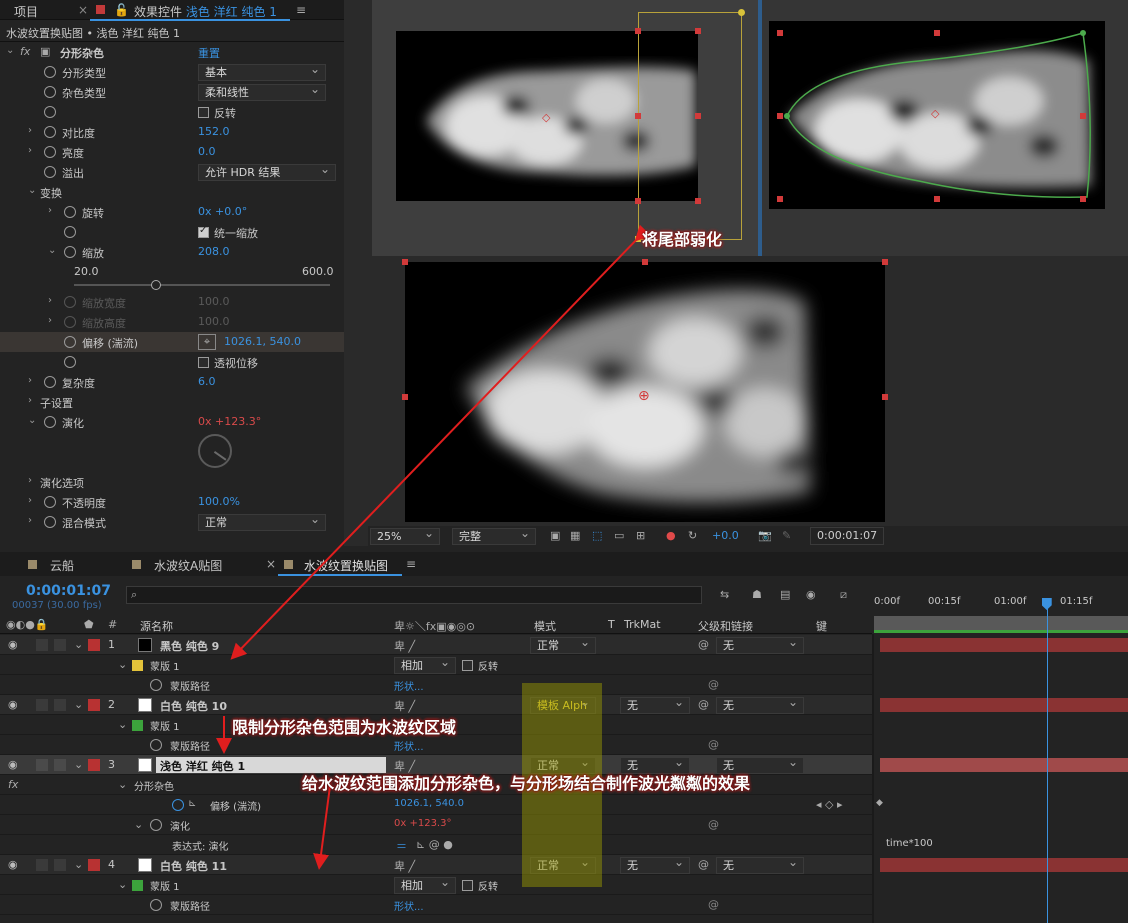 The height and width of the screenshot is (923, 1128). What do you see at coordinates (526, 783) in the screenshot?
I see `annotation-add-noise: 给水波纹范围添加分形杂色，与分形场结合制作波光粼粼的效果` at bounding box center [526, 783].